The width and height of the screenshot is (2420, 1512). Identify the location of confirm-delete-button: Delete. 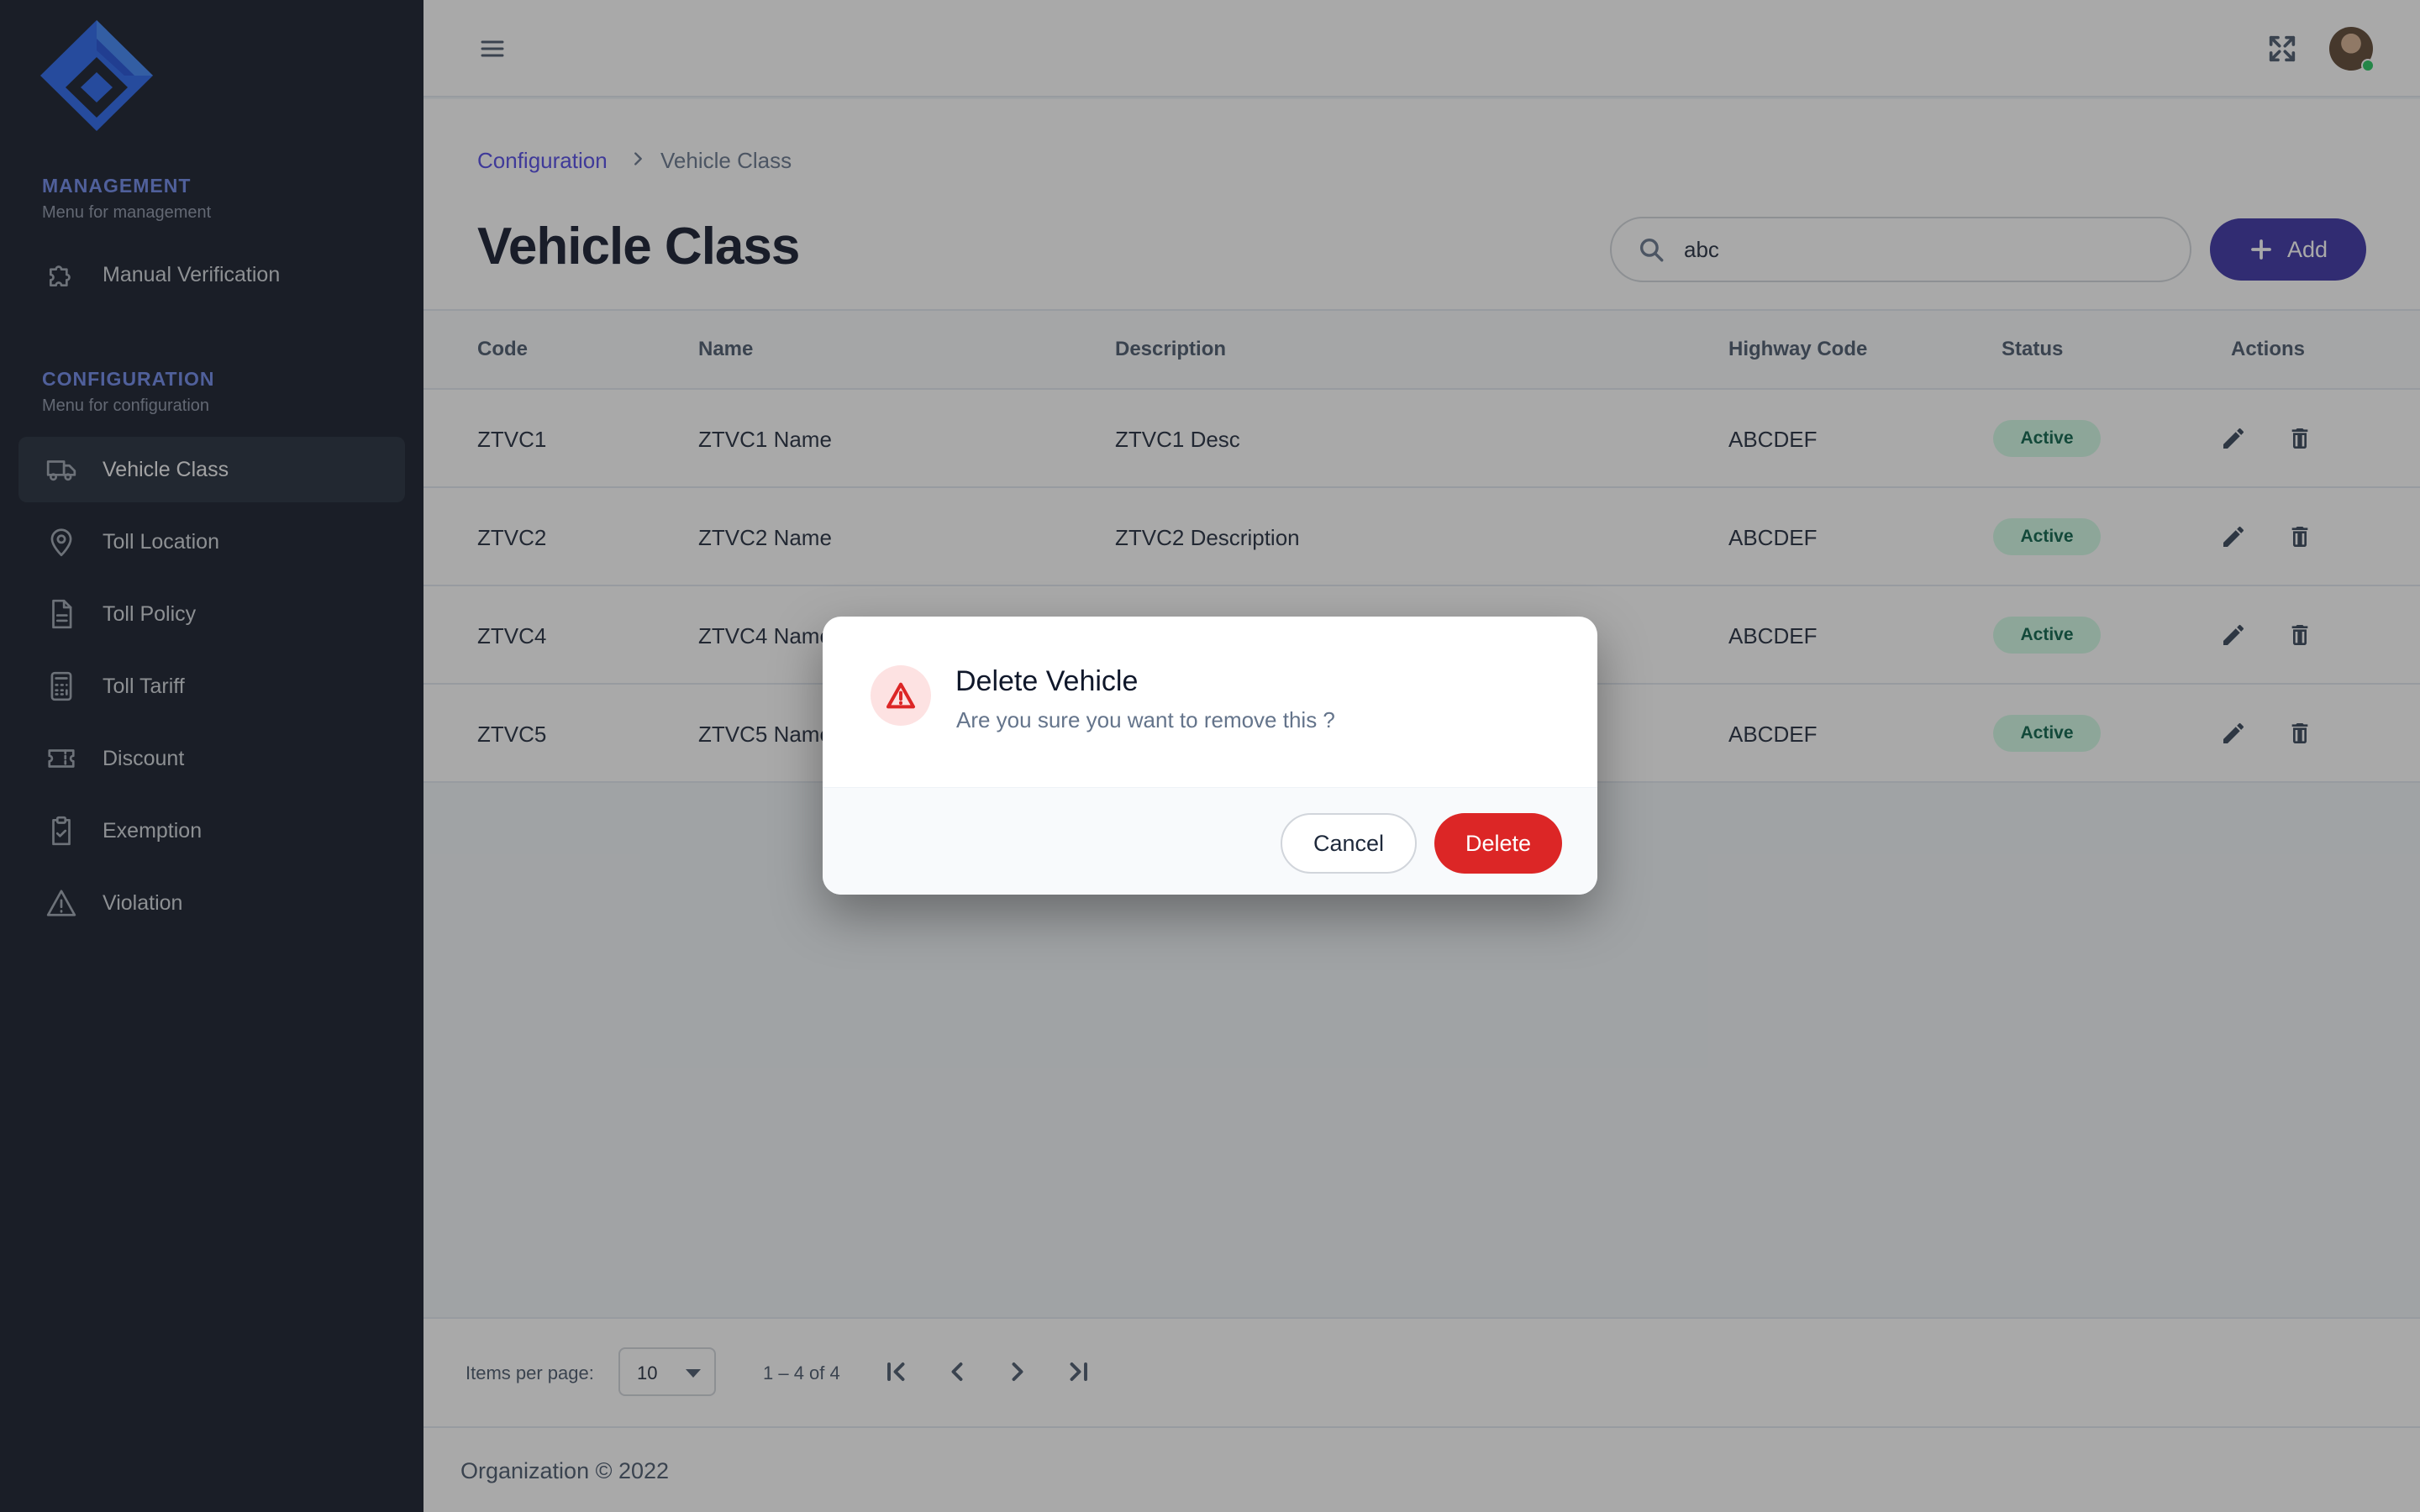
(1498, 843).